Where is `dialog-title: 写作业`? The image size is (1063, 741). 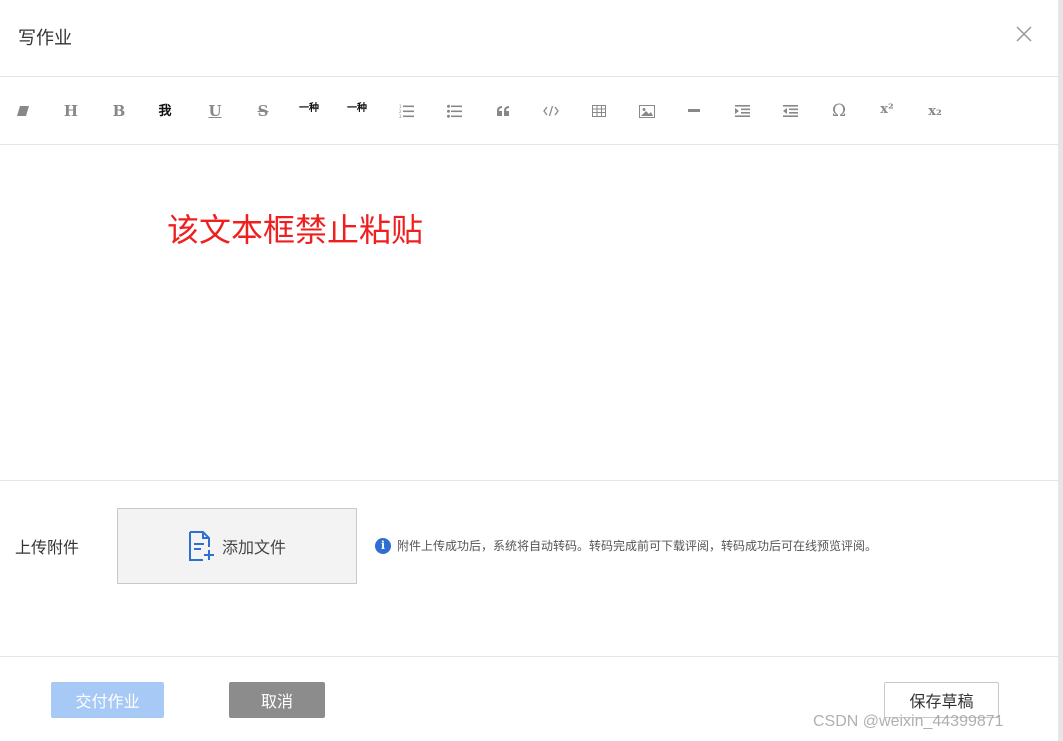 dialog-title: 写作业 is located at coordinates (45, 38).